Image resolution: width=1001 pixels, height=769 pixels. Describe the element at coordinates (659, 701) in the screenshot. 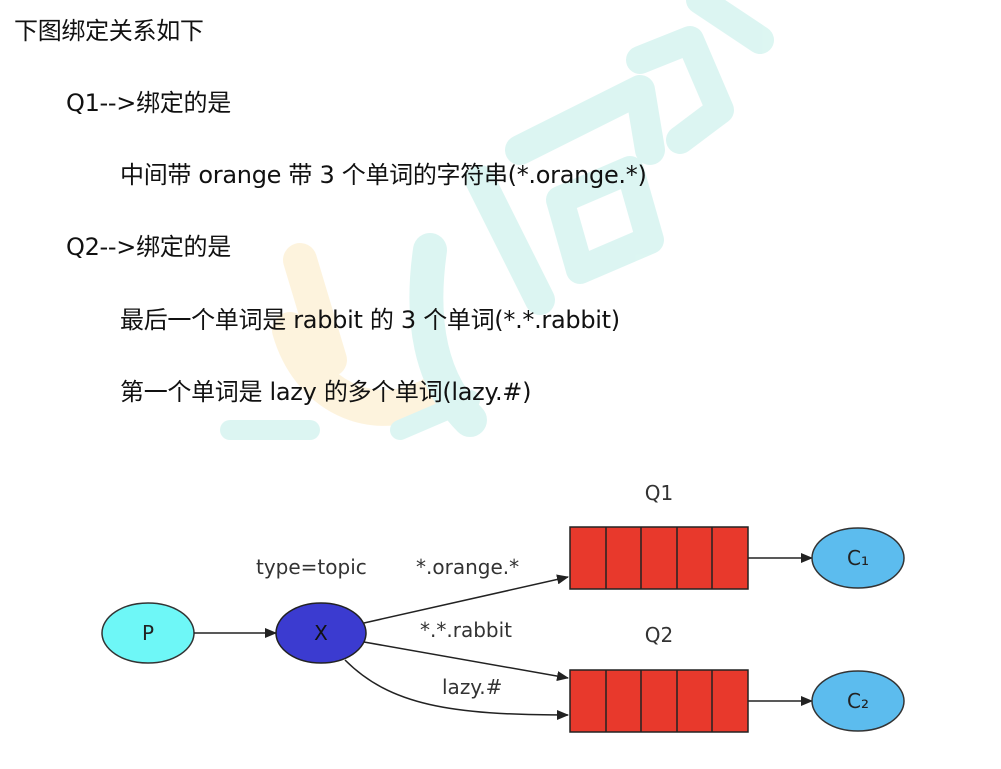

I see `queue2-box` at that location.